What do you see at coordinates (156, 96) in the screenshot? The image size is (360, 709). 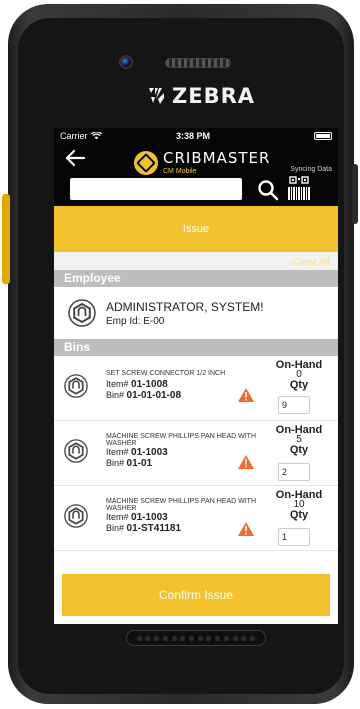 I see `zebra-logo-icon` at bounding box center [156, 96].